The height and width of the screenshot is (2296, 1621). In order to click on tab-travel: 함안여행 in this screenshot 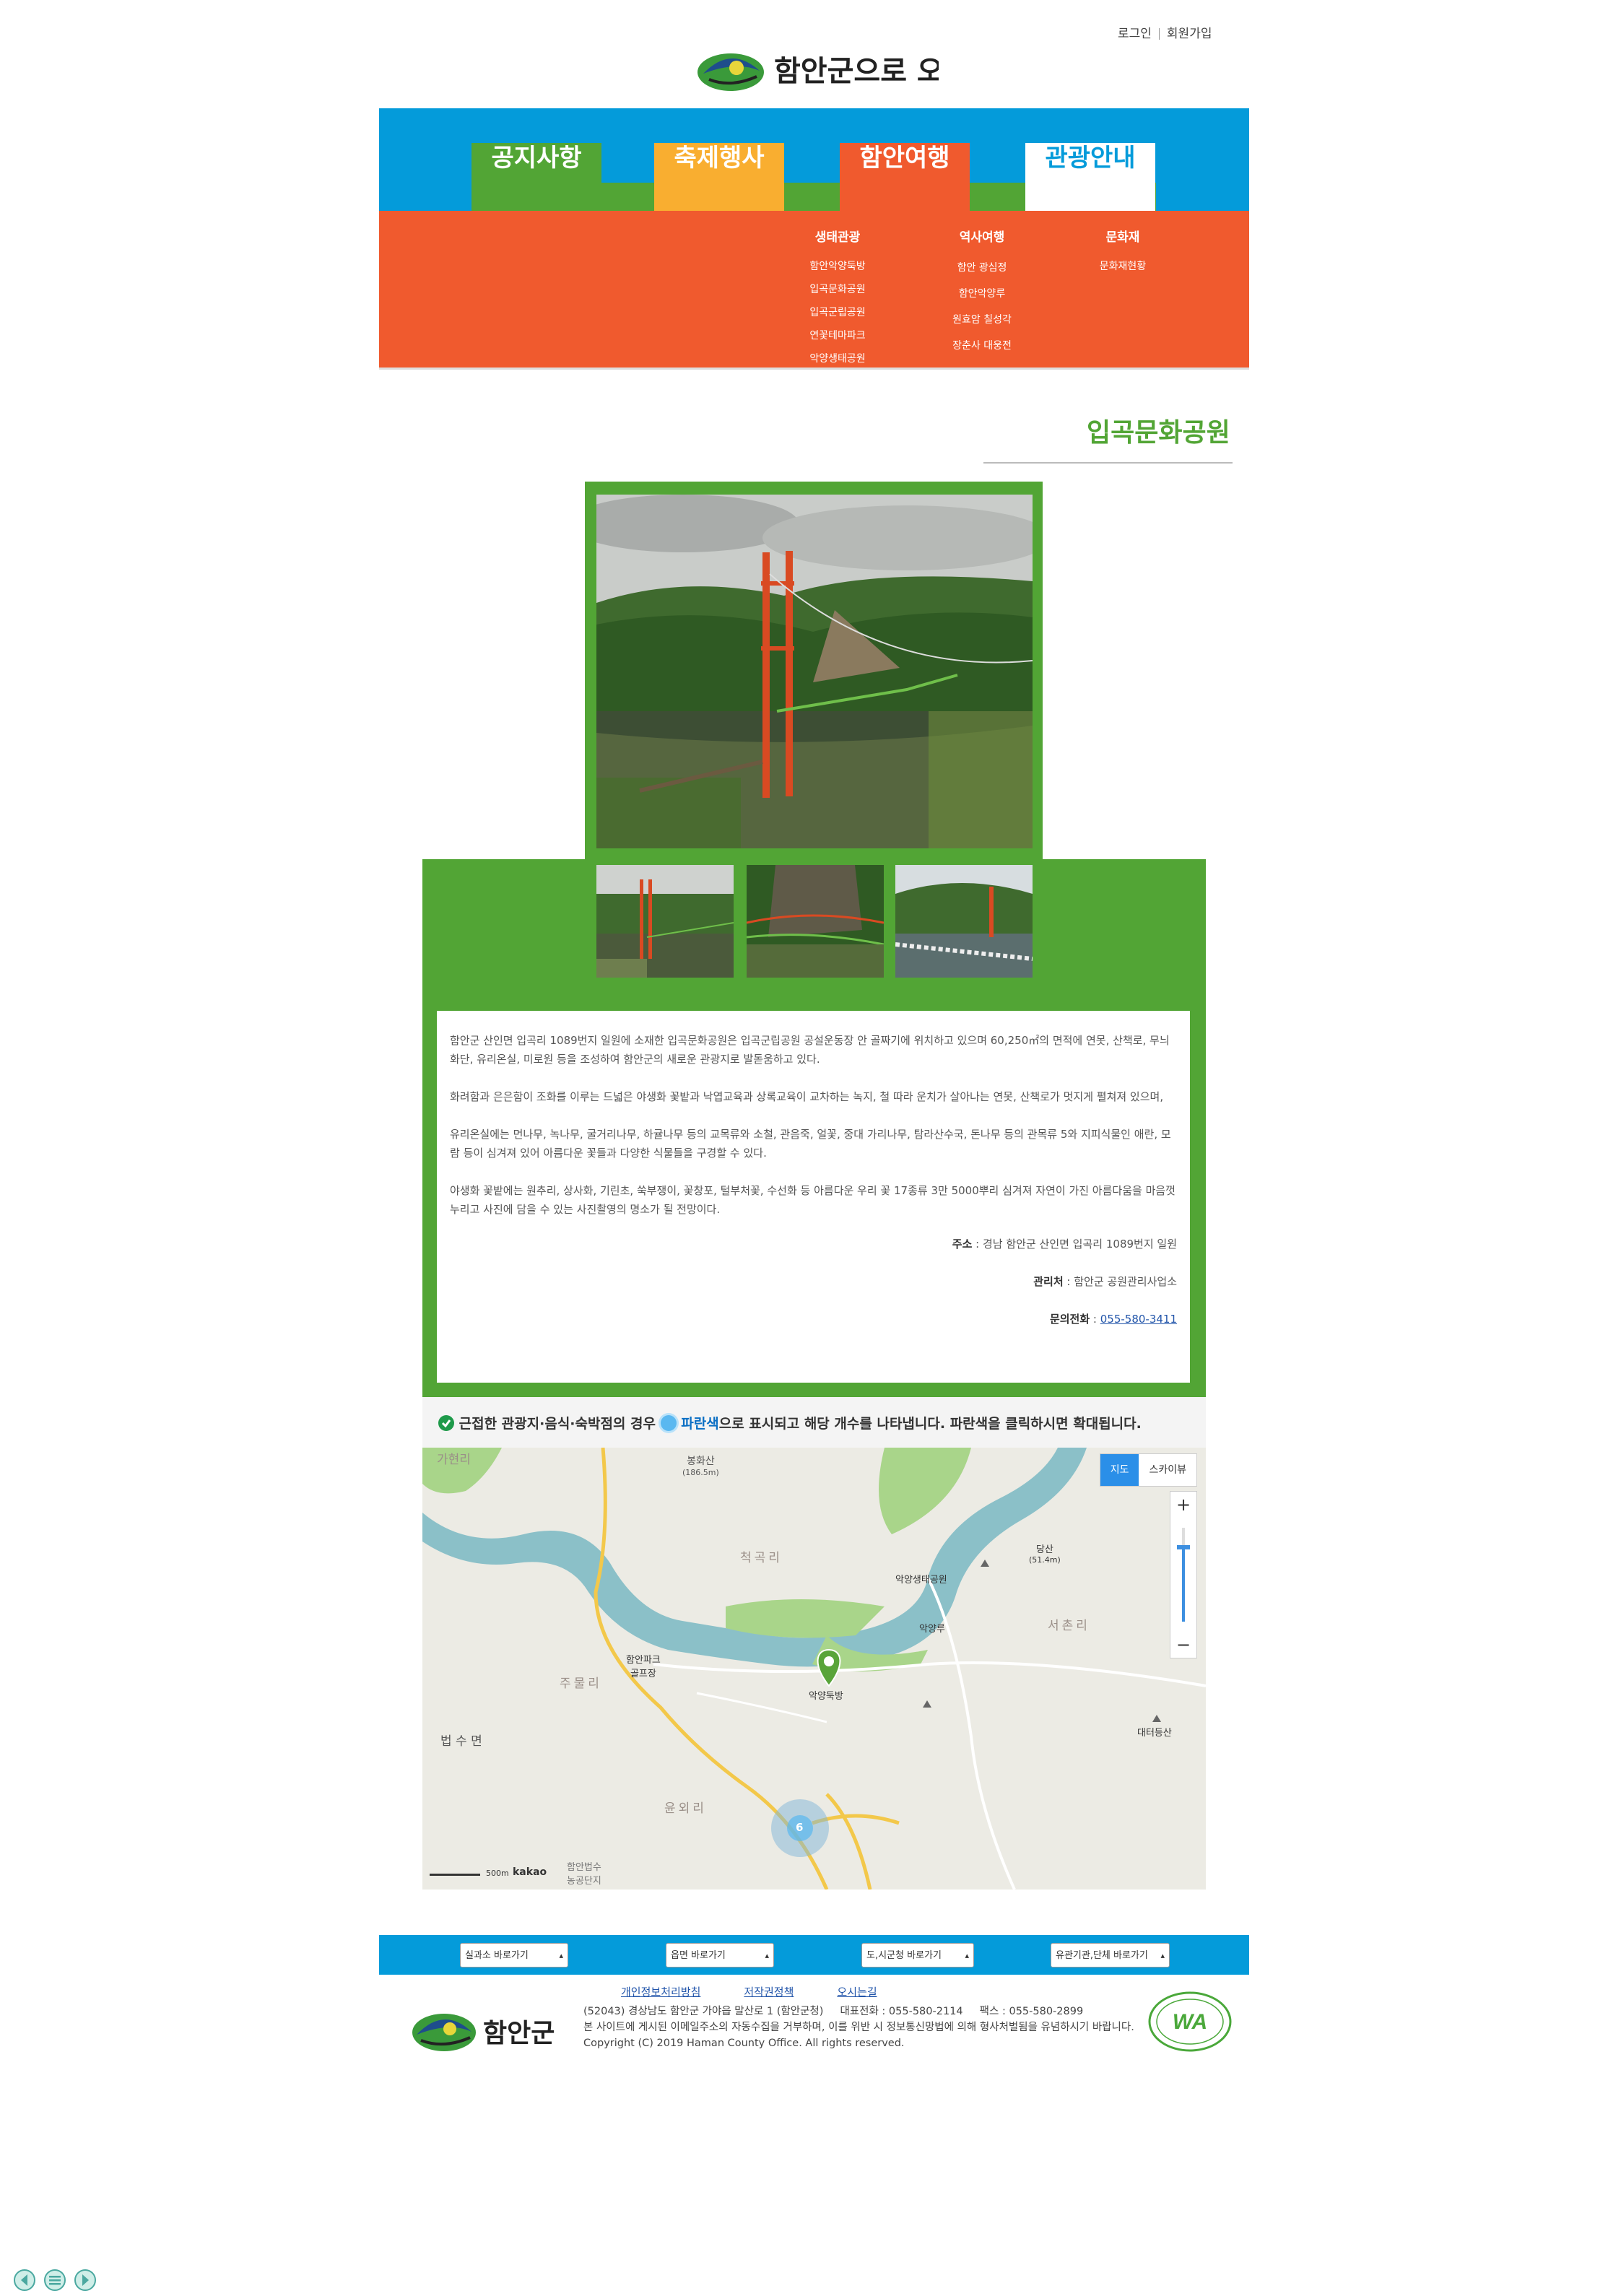, I will do `click(905, 177)`.